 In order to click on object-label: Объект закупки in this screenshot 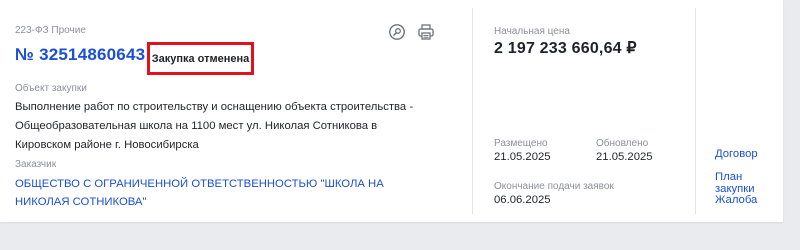, I will do `click(51, 88)`.